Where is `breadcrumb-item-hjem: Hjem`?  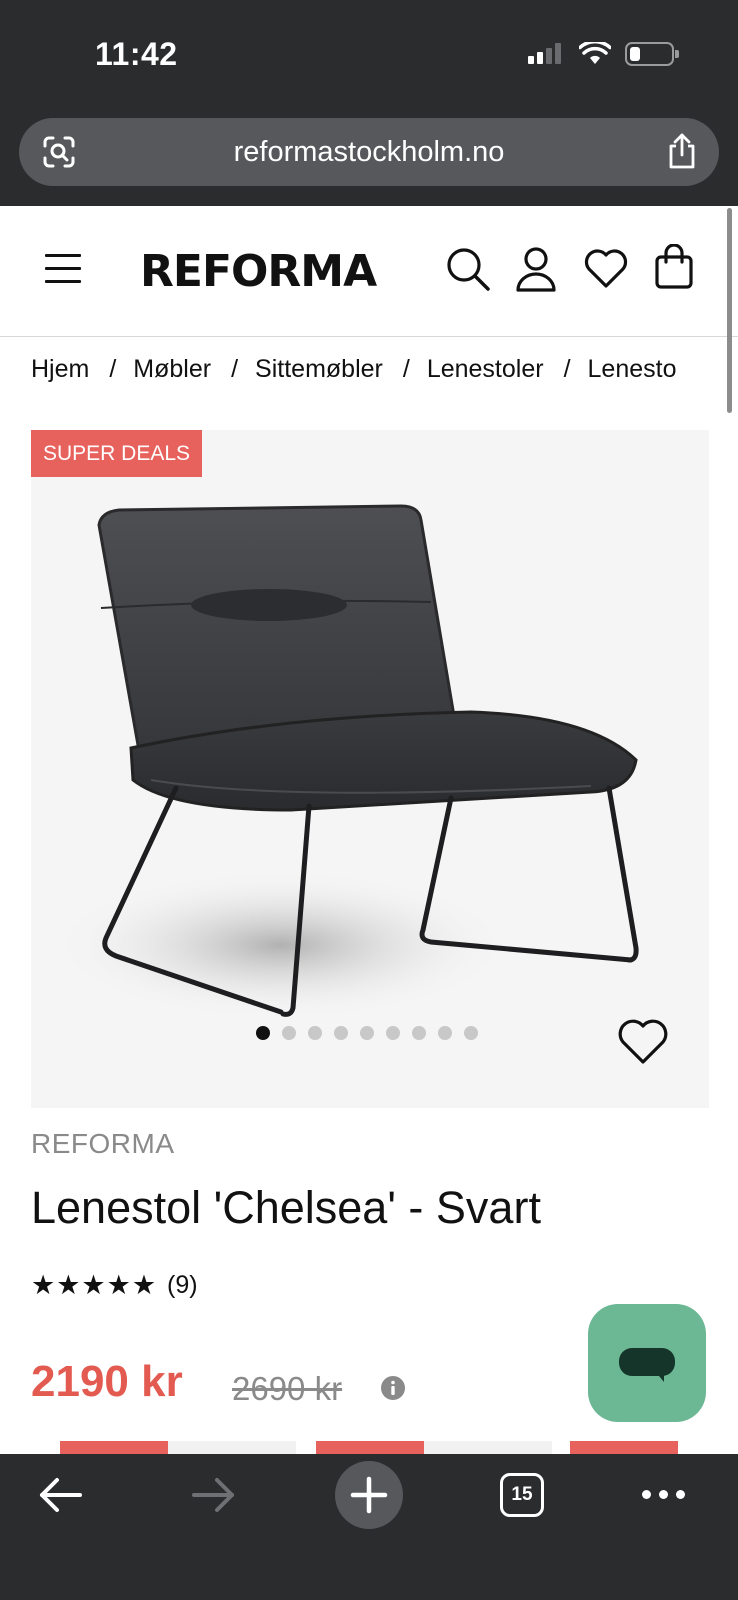 breadcrumb-item-hjem: Hjem is located at coordinates (60, 369).